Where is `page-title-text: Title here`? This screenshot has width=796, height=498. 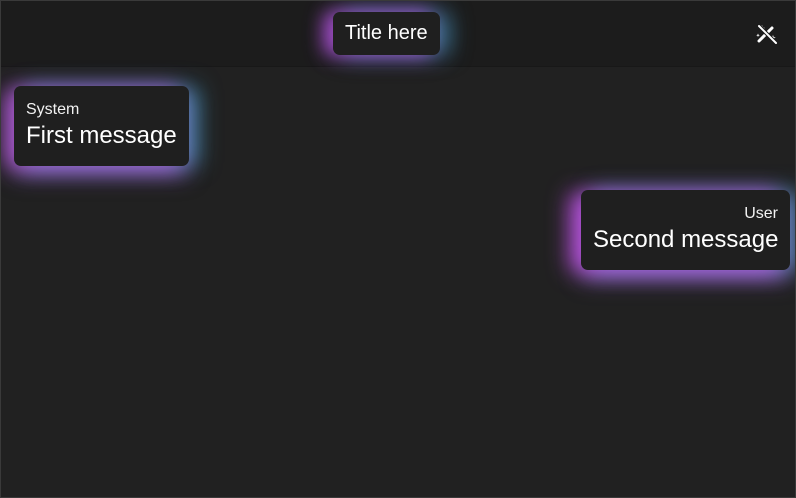
page-title-text: Title here is located at coordinates (386, 33).